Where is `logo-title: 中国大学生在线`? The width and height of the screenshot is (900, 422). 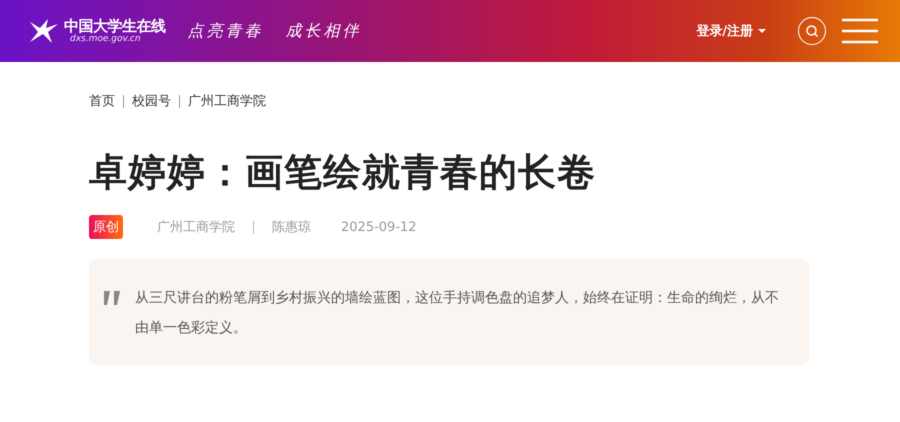
logo-title: 中国大学生在线 is located at coordinates (115, 26).